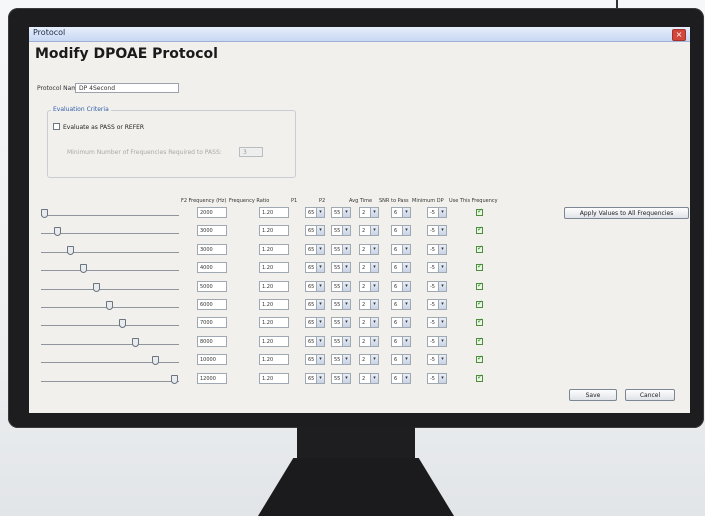  Describe the element at coordinates (212, 286) in the screenshot. I see `f2-frequency-field: 5000` at that location.